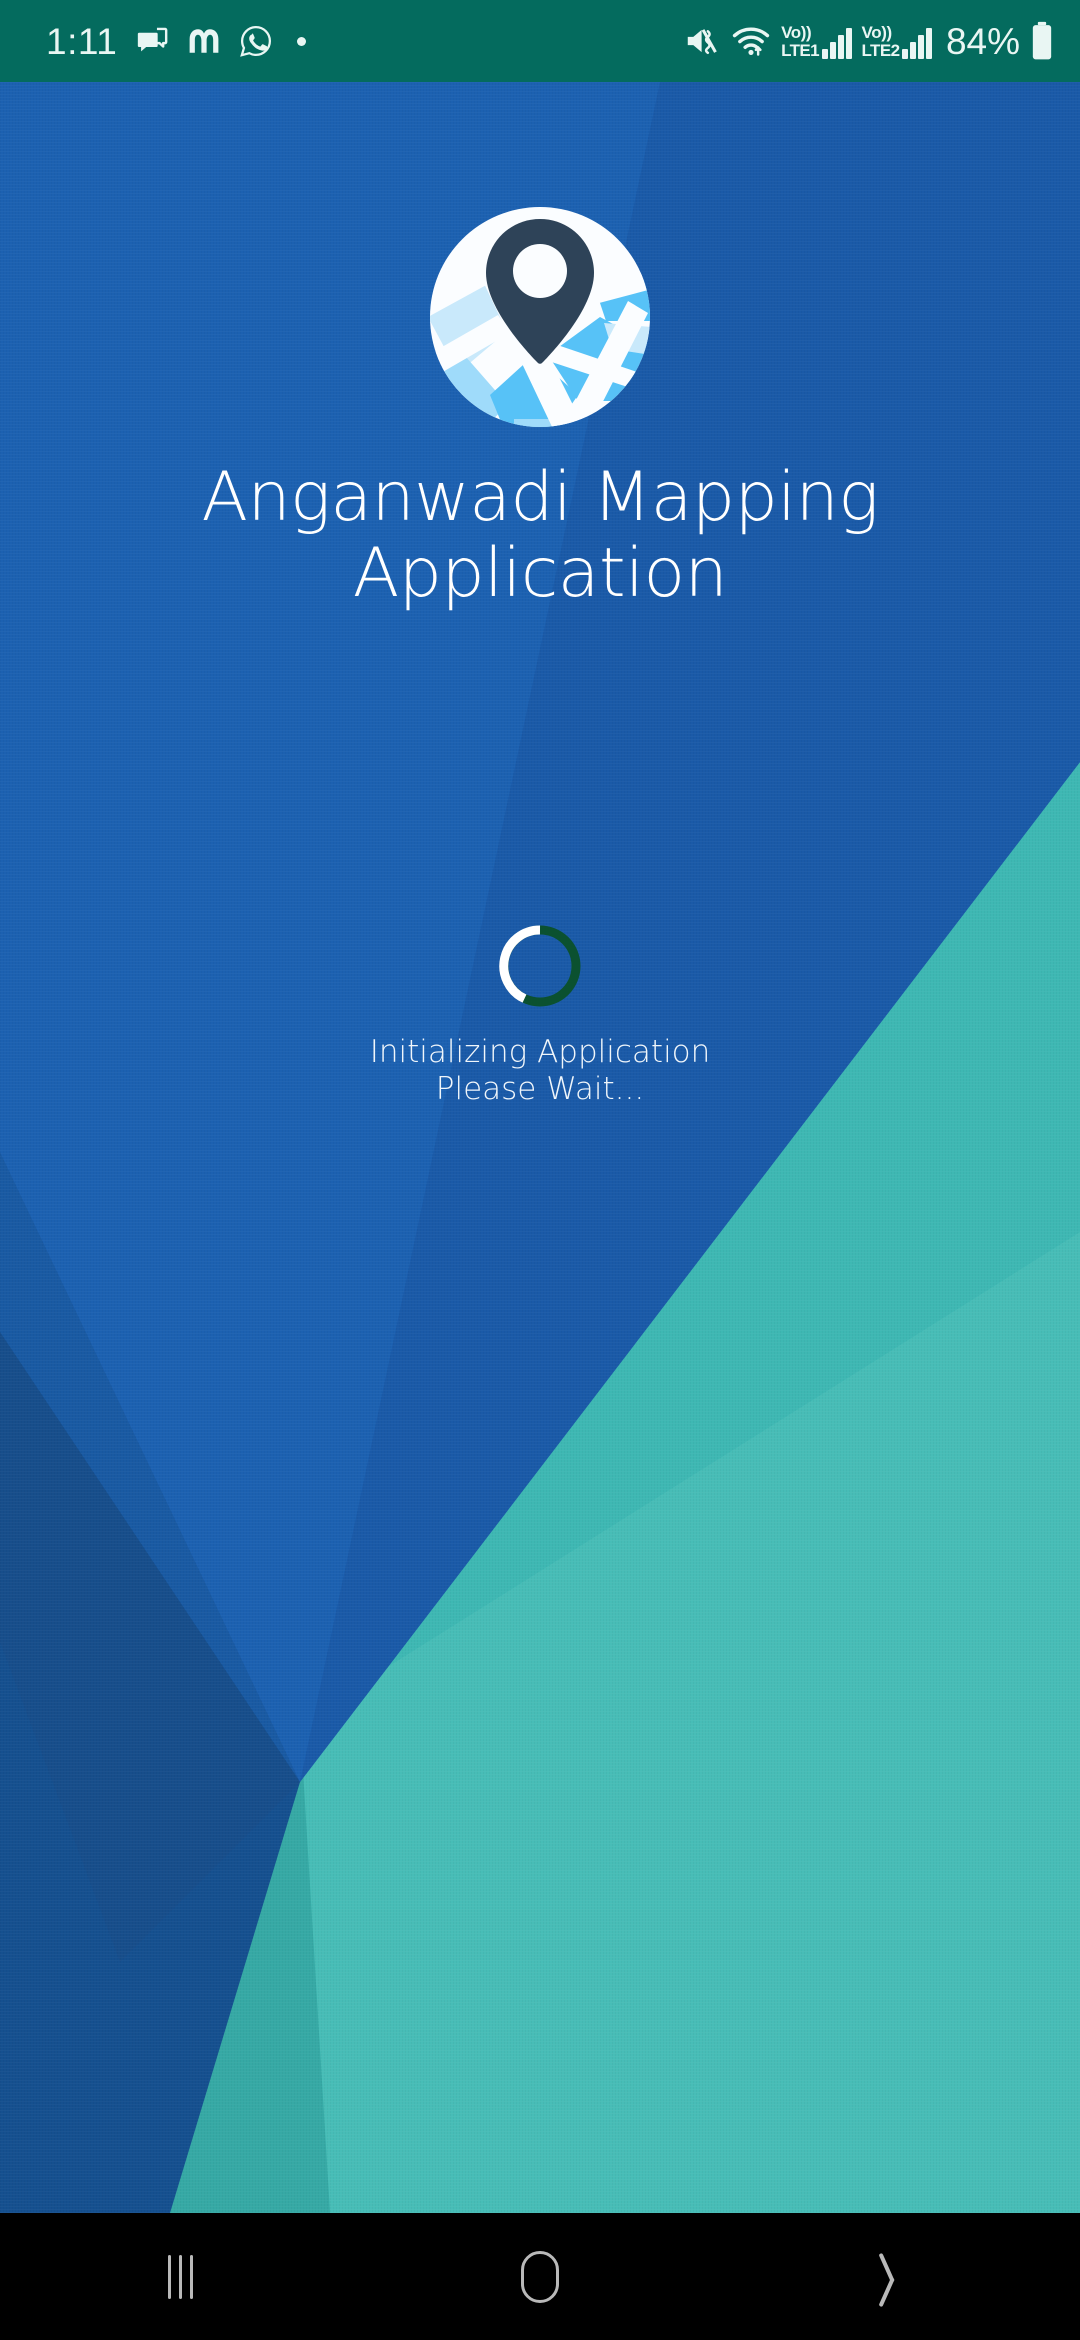  Describe the element at coordinates (837, 43) in the screenshot. I see `sim1-signal-bars-icon` at that location.